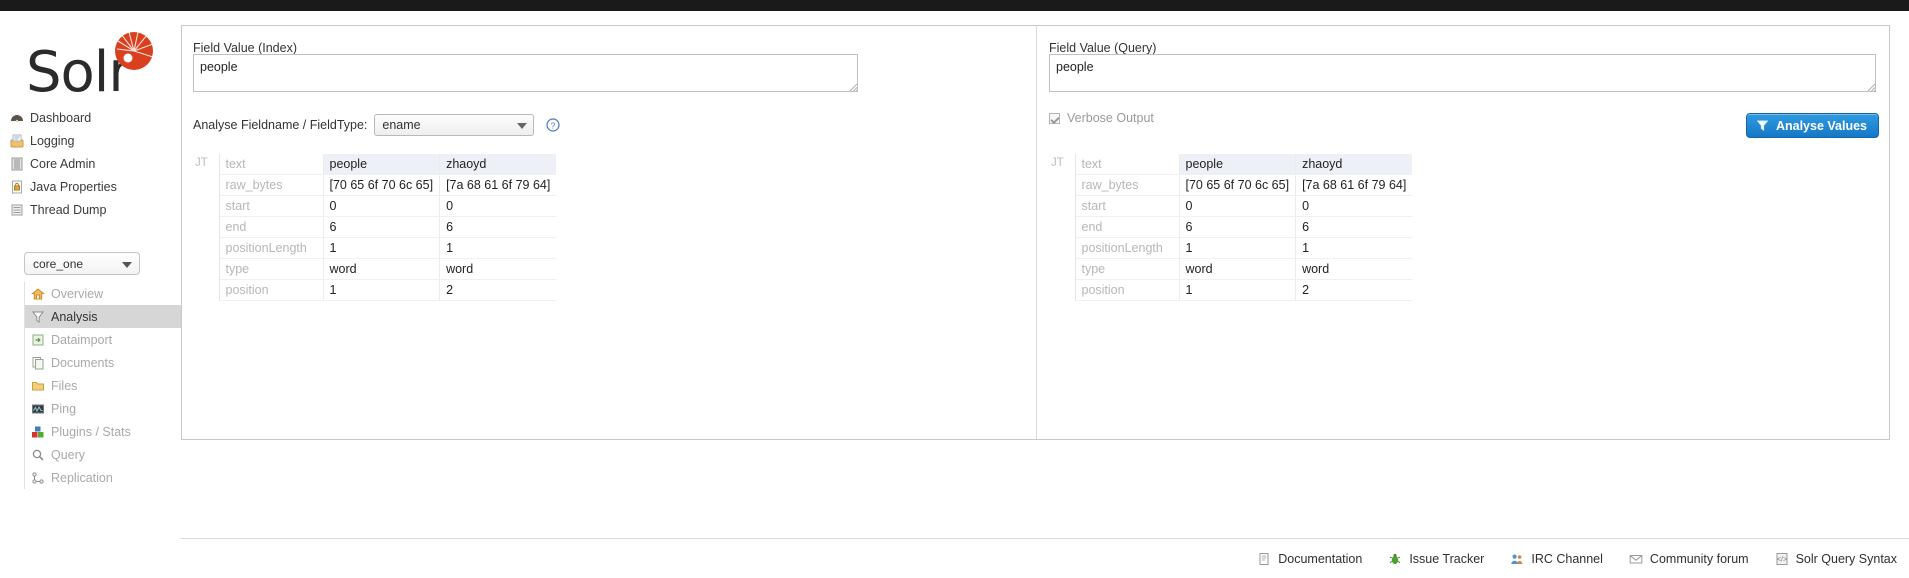 This screenshot has height=578, width=1909. Describe the element at coordinates (381, 185) in the screenshot. I see `token-value: [70 65 6f 70 6c 65]` at that location.